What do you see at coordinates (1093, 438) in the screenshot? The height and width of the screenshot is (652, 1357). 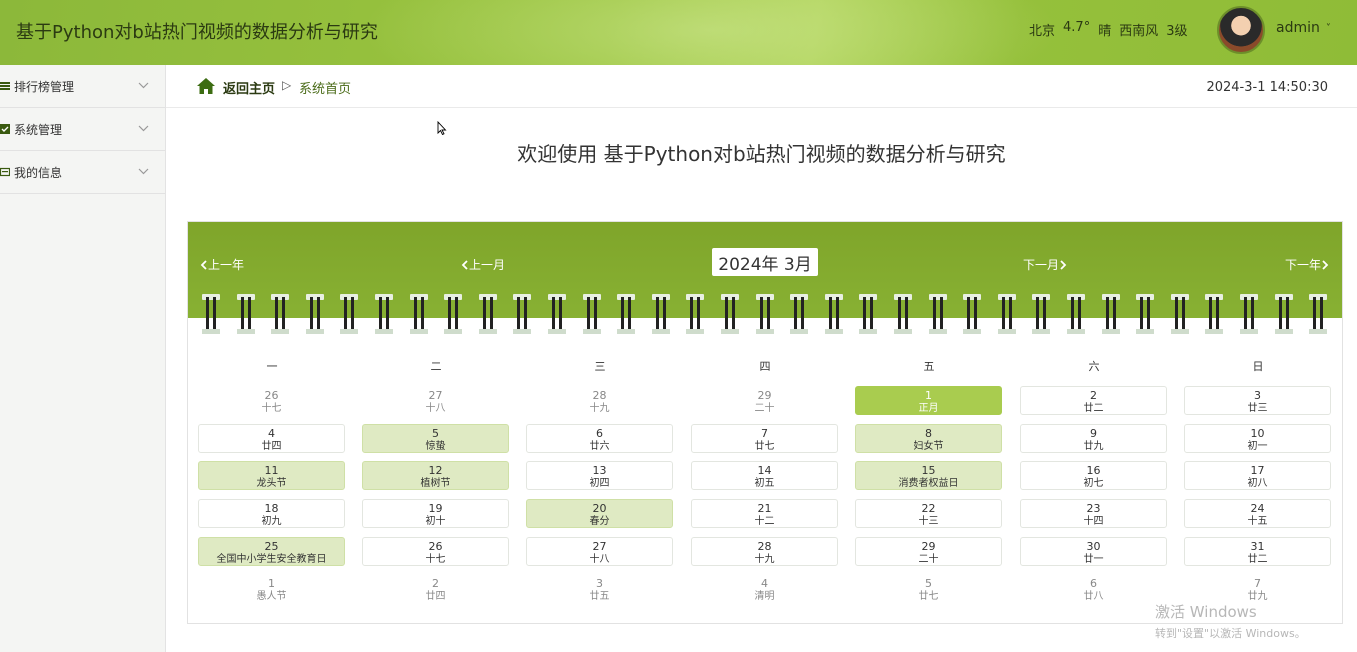 I see `calendar-day: 9 廿九` at bounding box center [1093, 438].